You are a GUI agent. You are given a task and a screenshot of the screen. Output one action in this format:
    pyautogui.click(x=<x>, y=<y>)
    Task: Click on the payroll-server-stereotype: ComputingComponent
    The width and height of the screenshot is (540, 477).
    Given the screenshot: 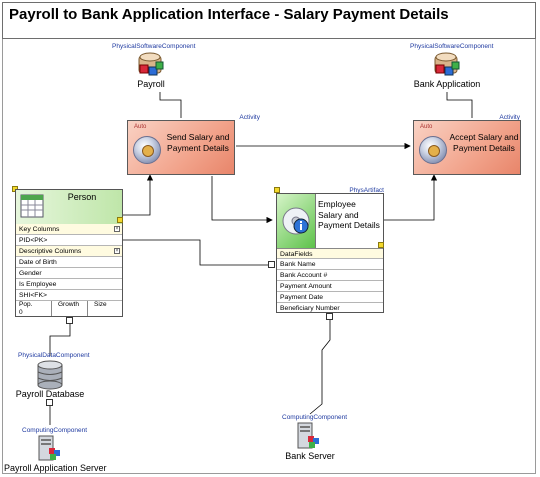 What is the action you would take?
    pyautogui.click(x=55, y=430)
    